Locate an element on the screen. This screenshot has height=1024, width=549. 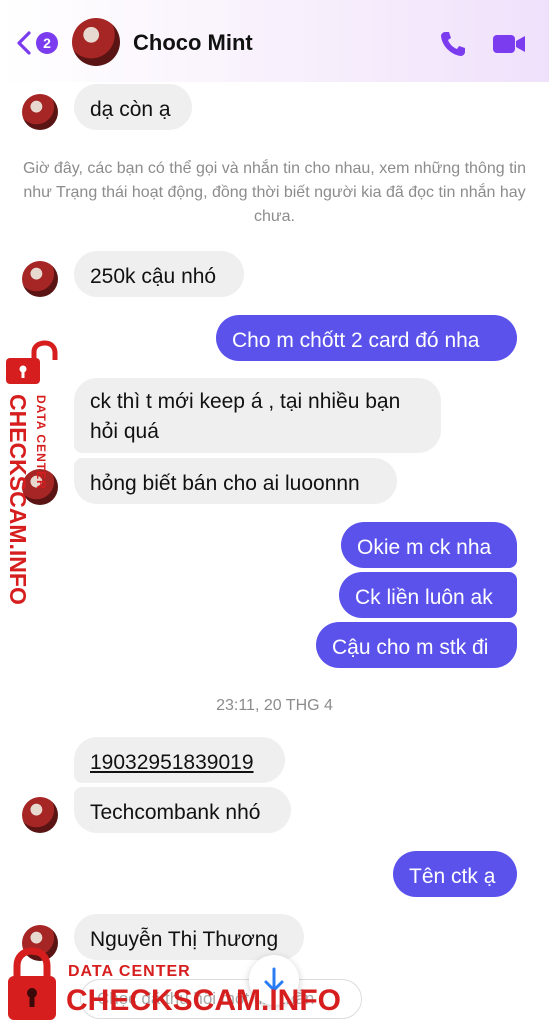
watermark-brand: CHECKSCAM.INFO is located at coordinates (203, 1000).